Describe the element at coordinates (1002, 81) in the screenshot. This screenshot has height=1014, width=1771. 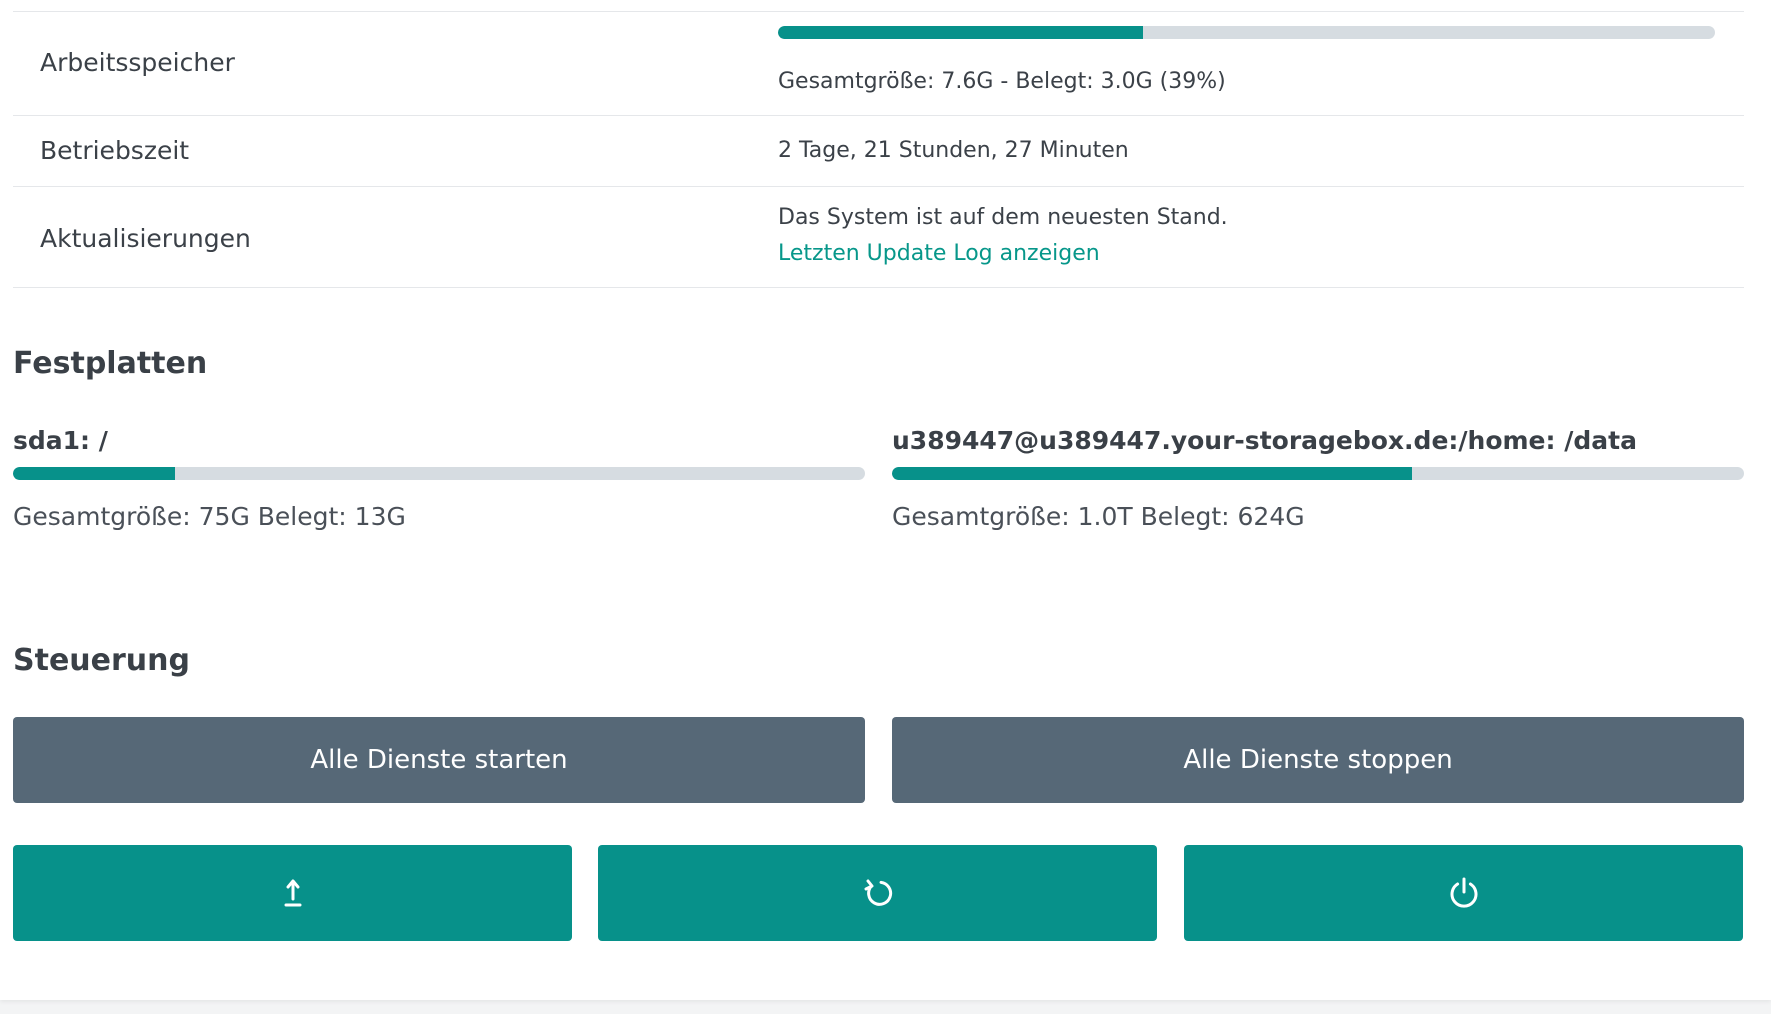
I see `memory-usage-text: Gesamtgröße: 7.6G - Belegt: 3.0G (39%)` at that location.